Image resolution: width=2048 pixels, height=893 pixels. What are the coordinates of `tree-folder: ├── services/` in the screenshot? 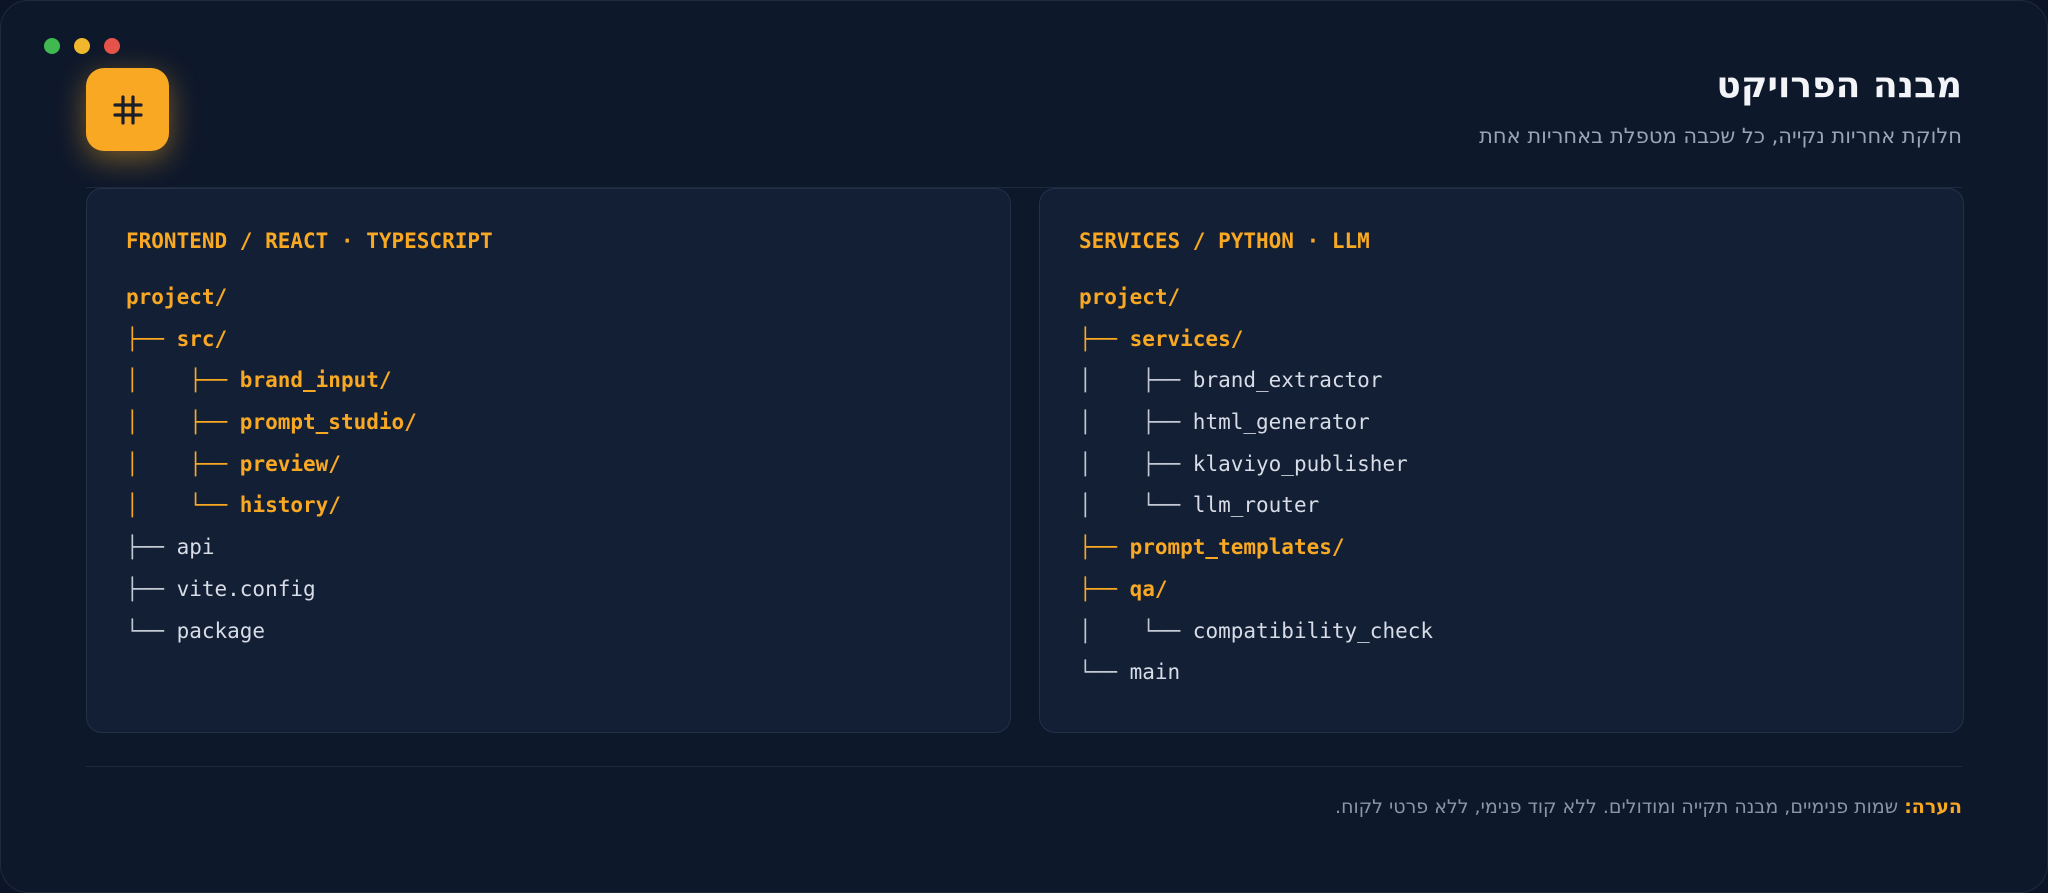 It's located at (1501, 340).